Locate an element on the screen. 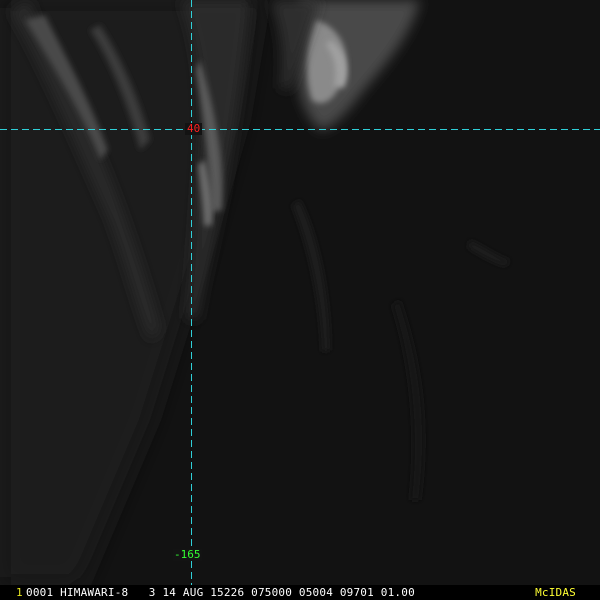 The width and height of the screenshot is (600, 600). mcidas-brand: McIDAS is located at coordinates (555, 592).